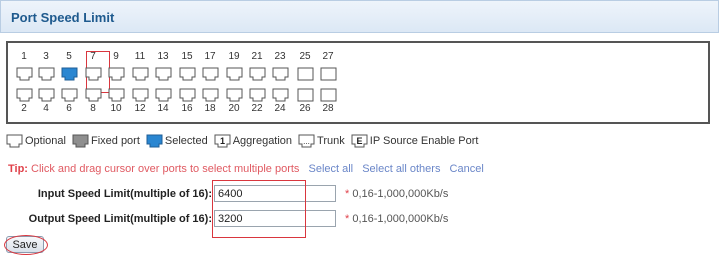 This screenshot has width=719, height=262. Describe the element at coordinates (124, 194) in the screenshot. I see `input-speed-label: Input Speed Limit(multiple of 16):` at that location.